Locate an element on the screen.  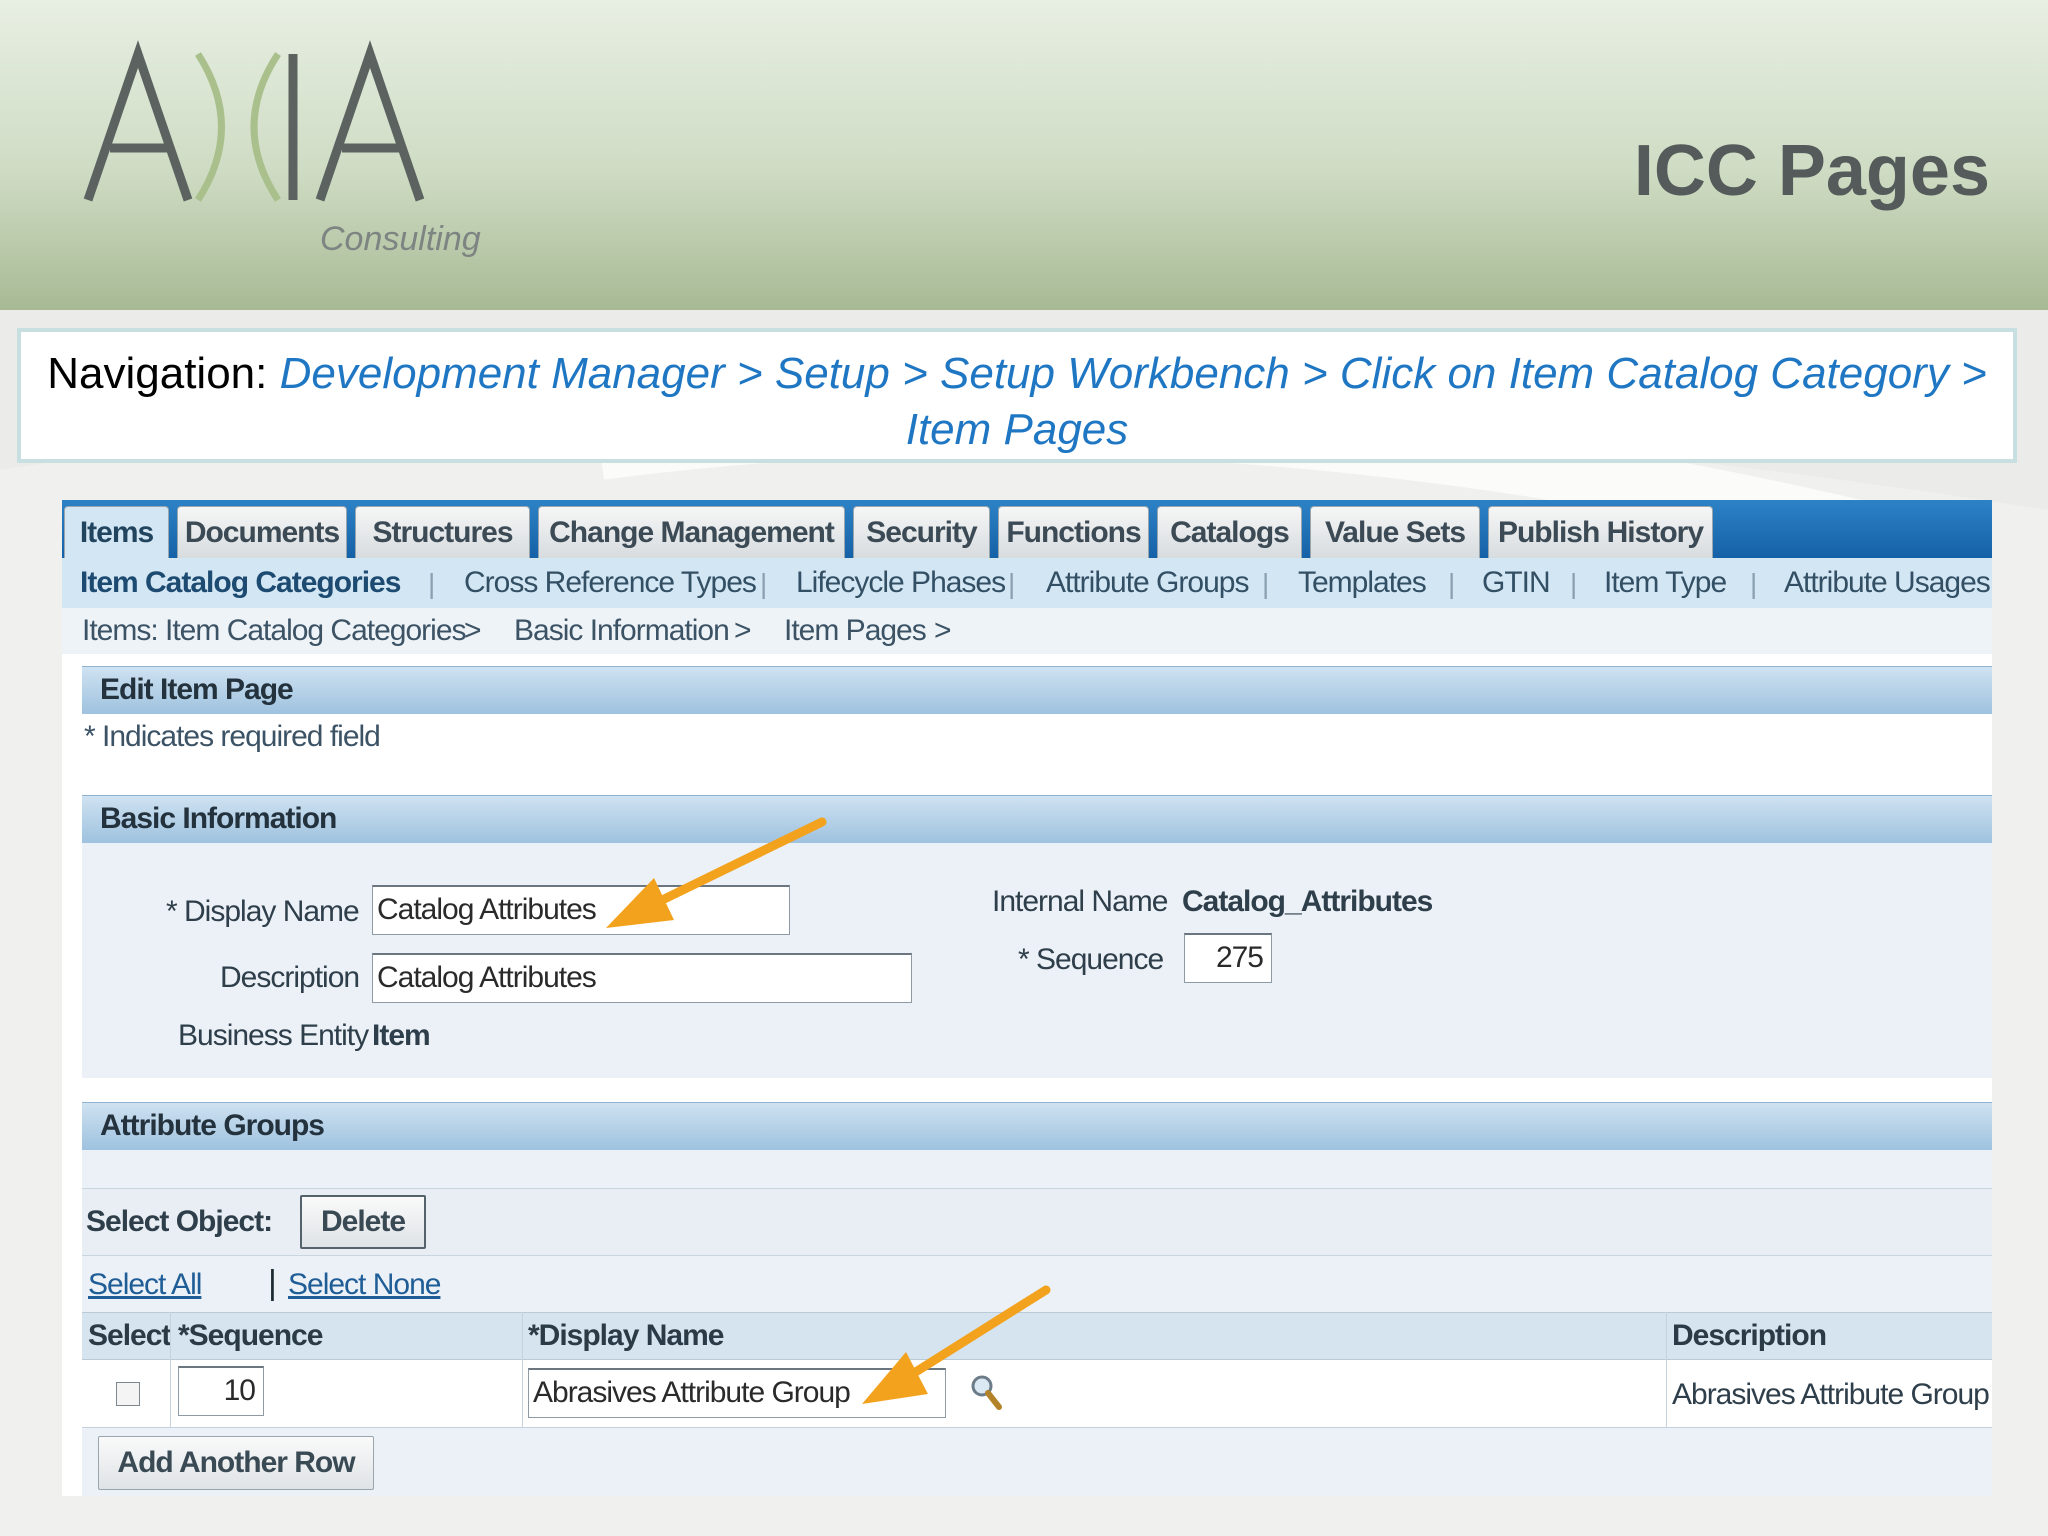
sequence-input: 275 is located at coordinates (1228, 958).